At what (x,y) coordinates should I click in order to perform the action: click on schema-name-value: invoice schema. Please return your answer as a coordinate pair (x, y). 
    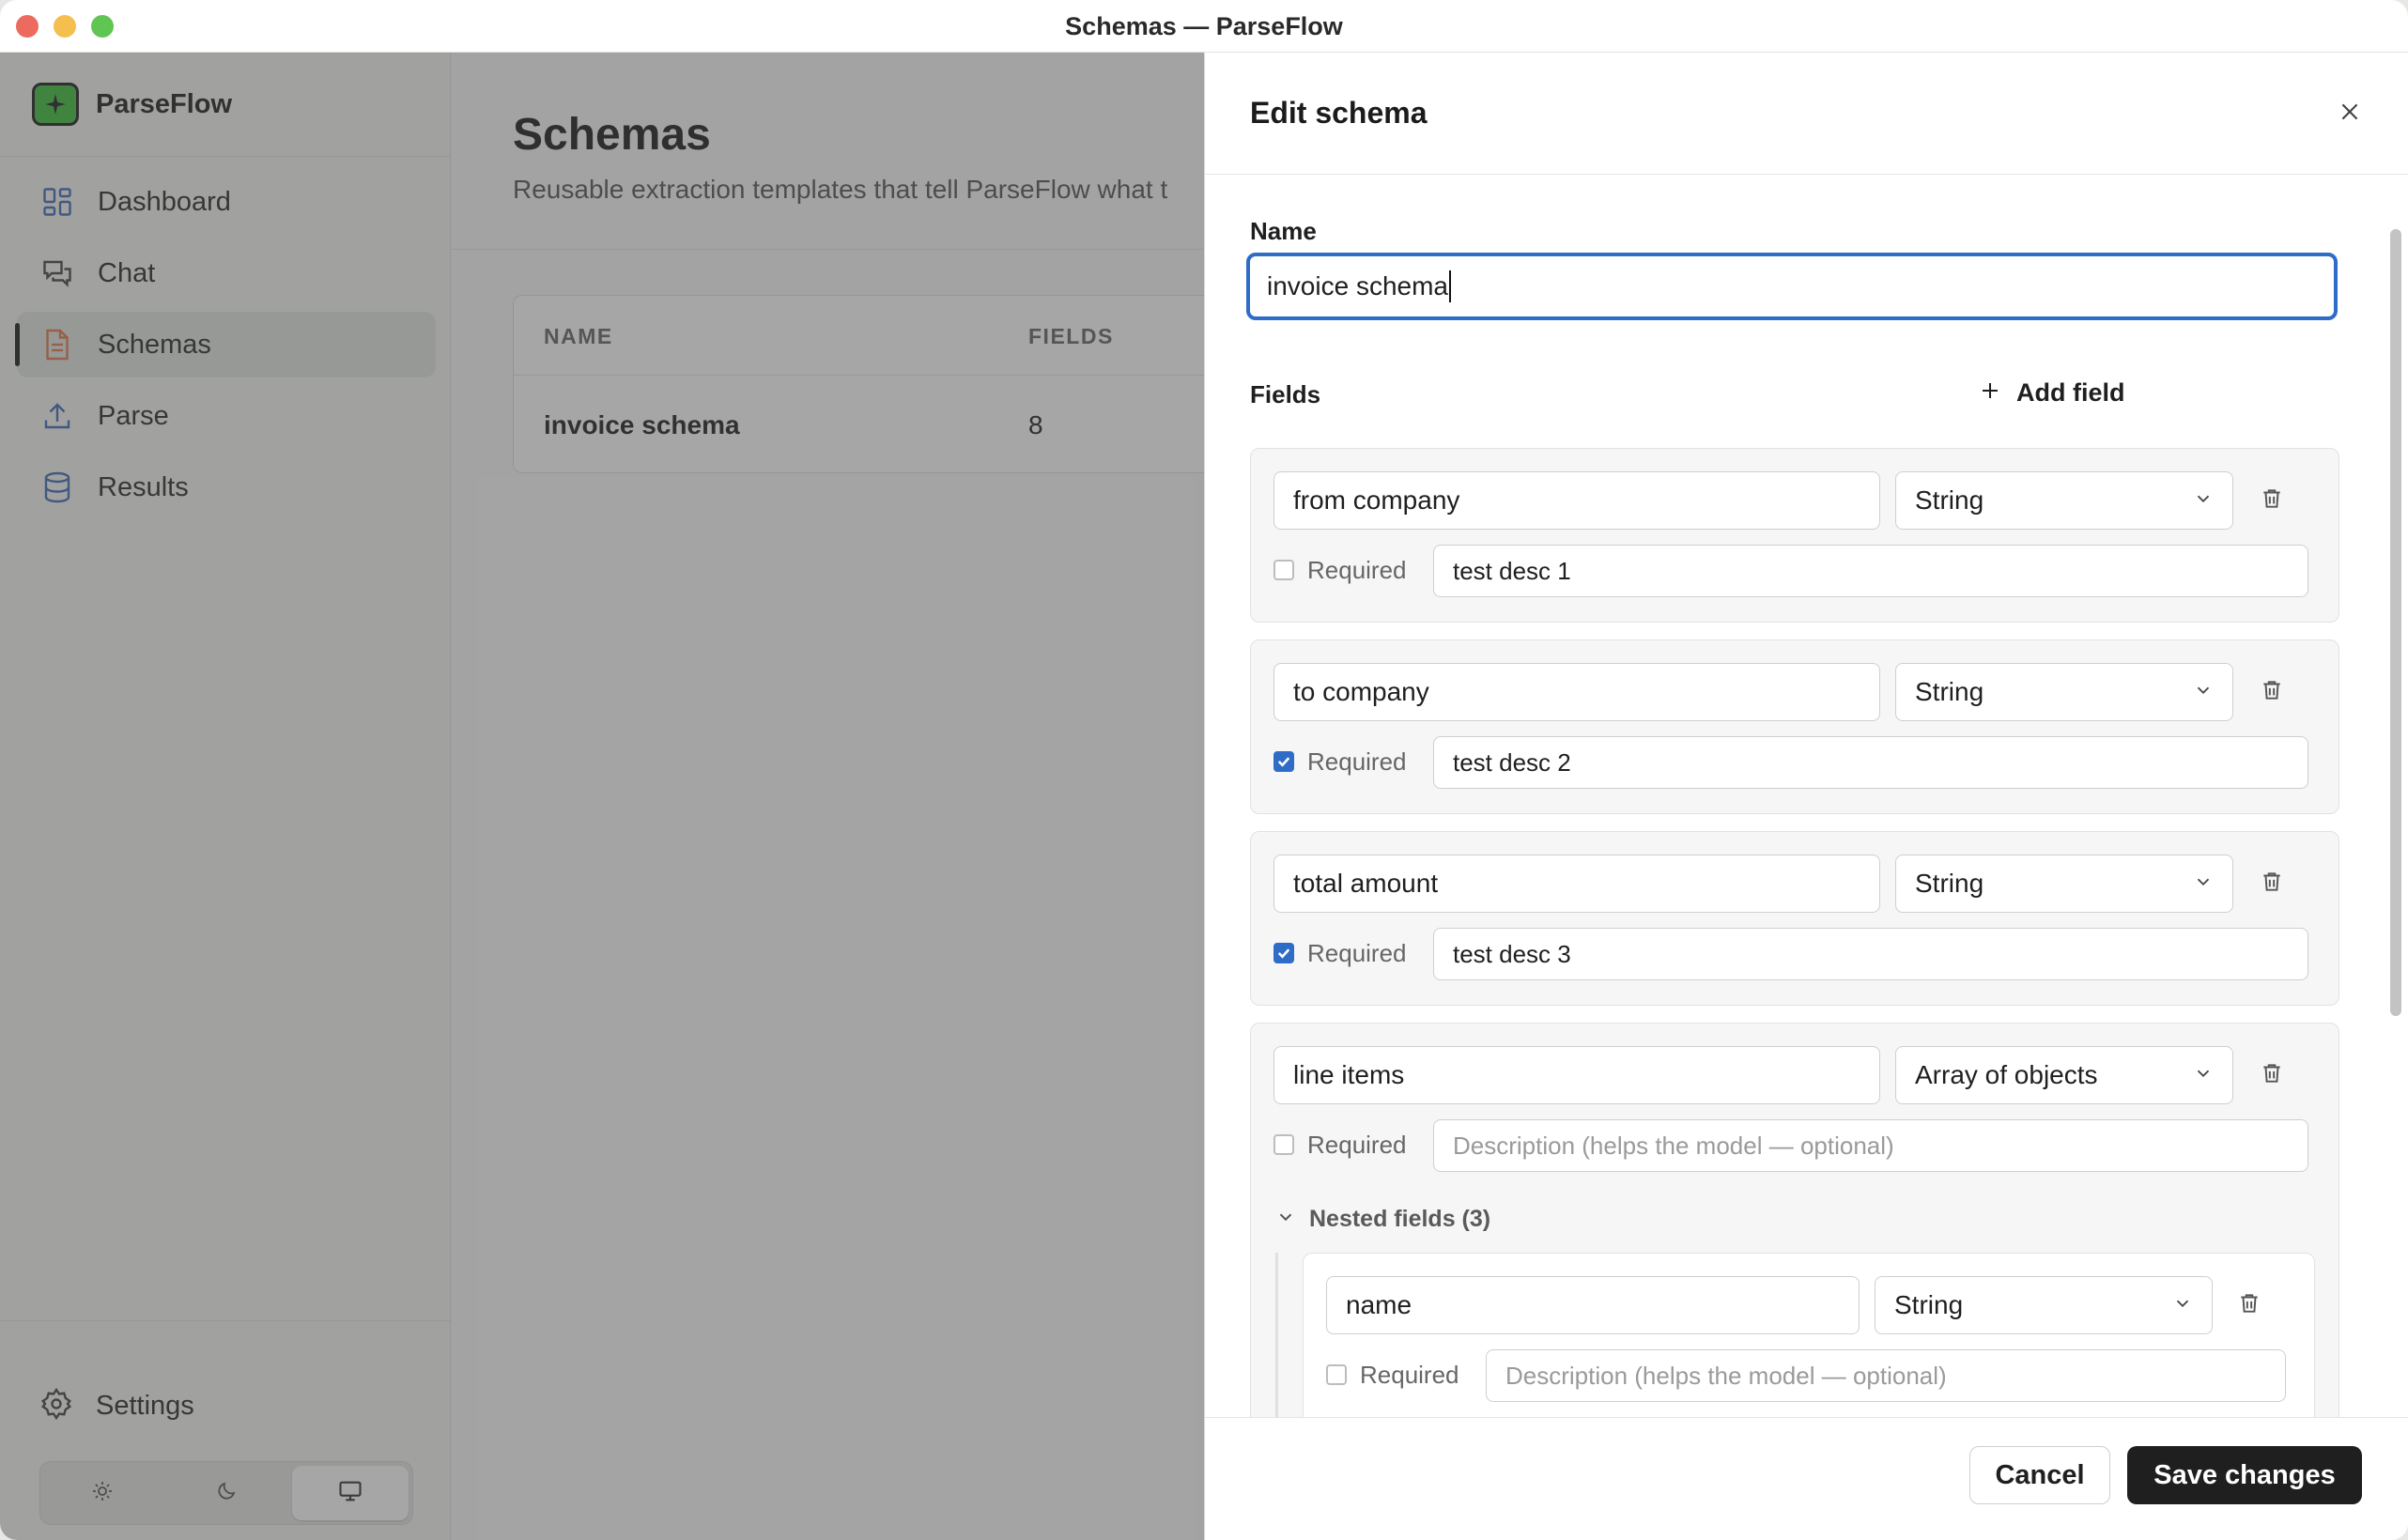
    Looking at the image, I should click on (1357, 285).